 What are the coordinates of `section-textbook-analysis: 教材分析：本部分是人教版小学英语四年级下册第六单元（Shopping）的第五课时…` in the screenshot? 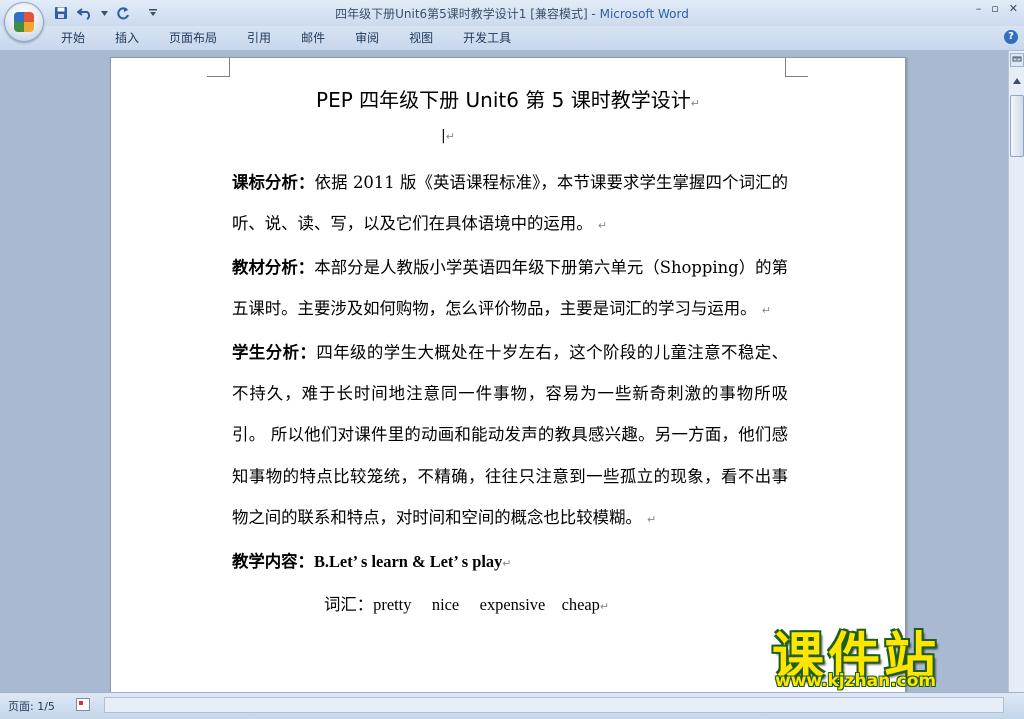 It's located at (510, 289).